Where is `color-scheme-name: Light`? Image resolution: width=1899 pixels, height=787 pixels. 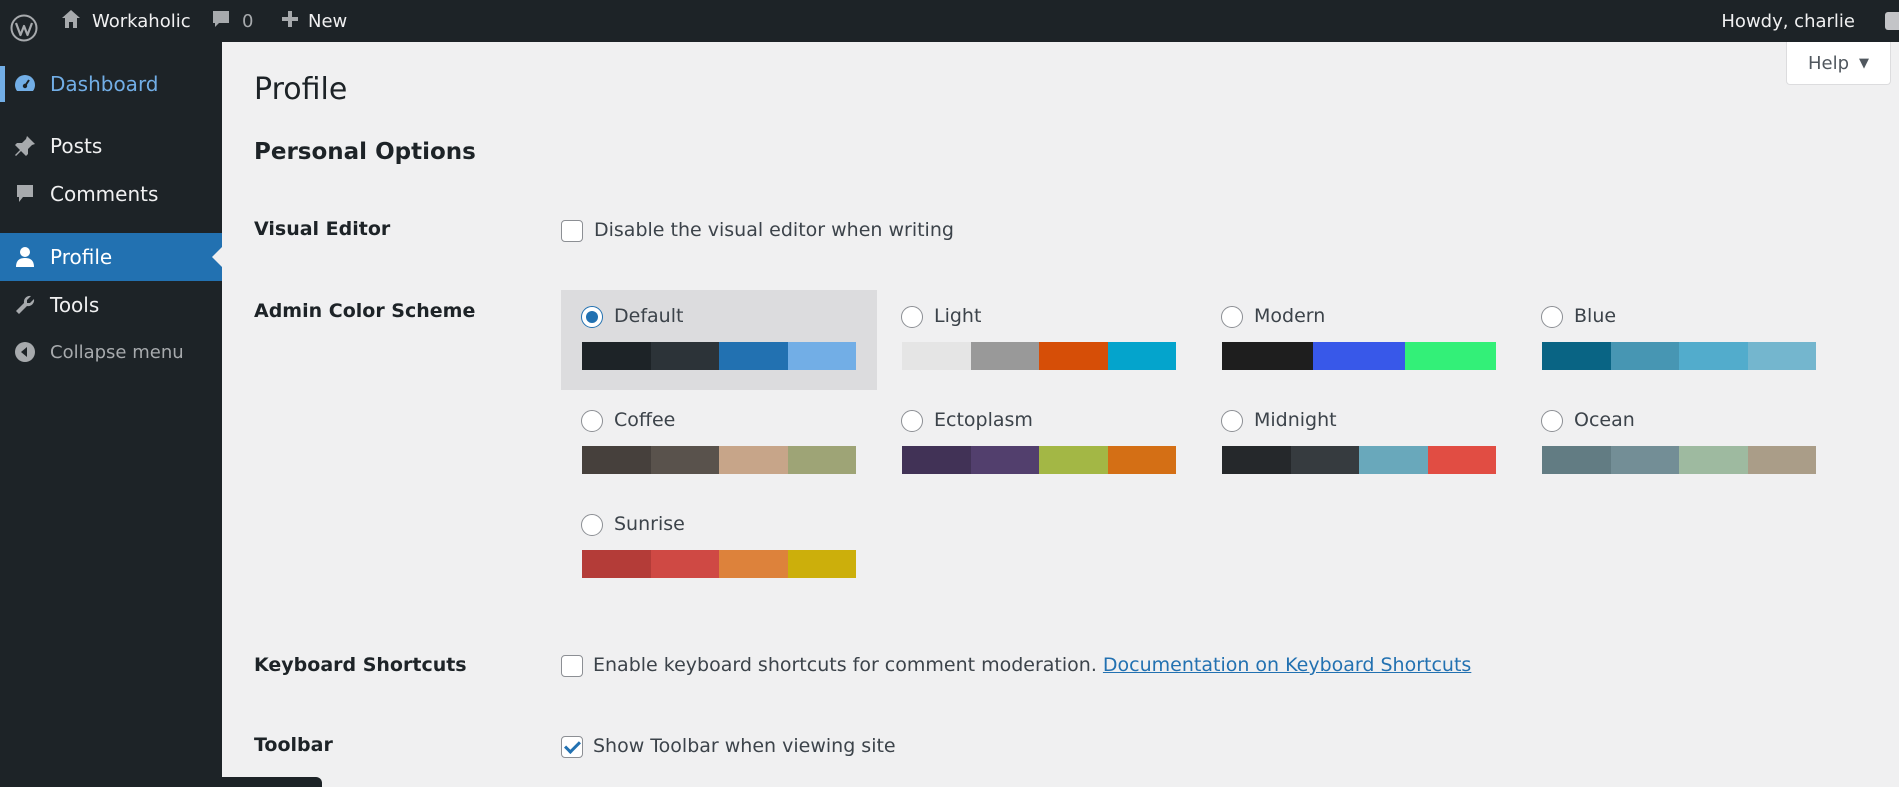
color-scheme-name: Light is located at coordinates (958, 316).